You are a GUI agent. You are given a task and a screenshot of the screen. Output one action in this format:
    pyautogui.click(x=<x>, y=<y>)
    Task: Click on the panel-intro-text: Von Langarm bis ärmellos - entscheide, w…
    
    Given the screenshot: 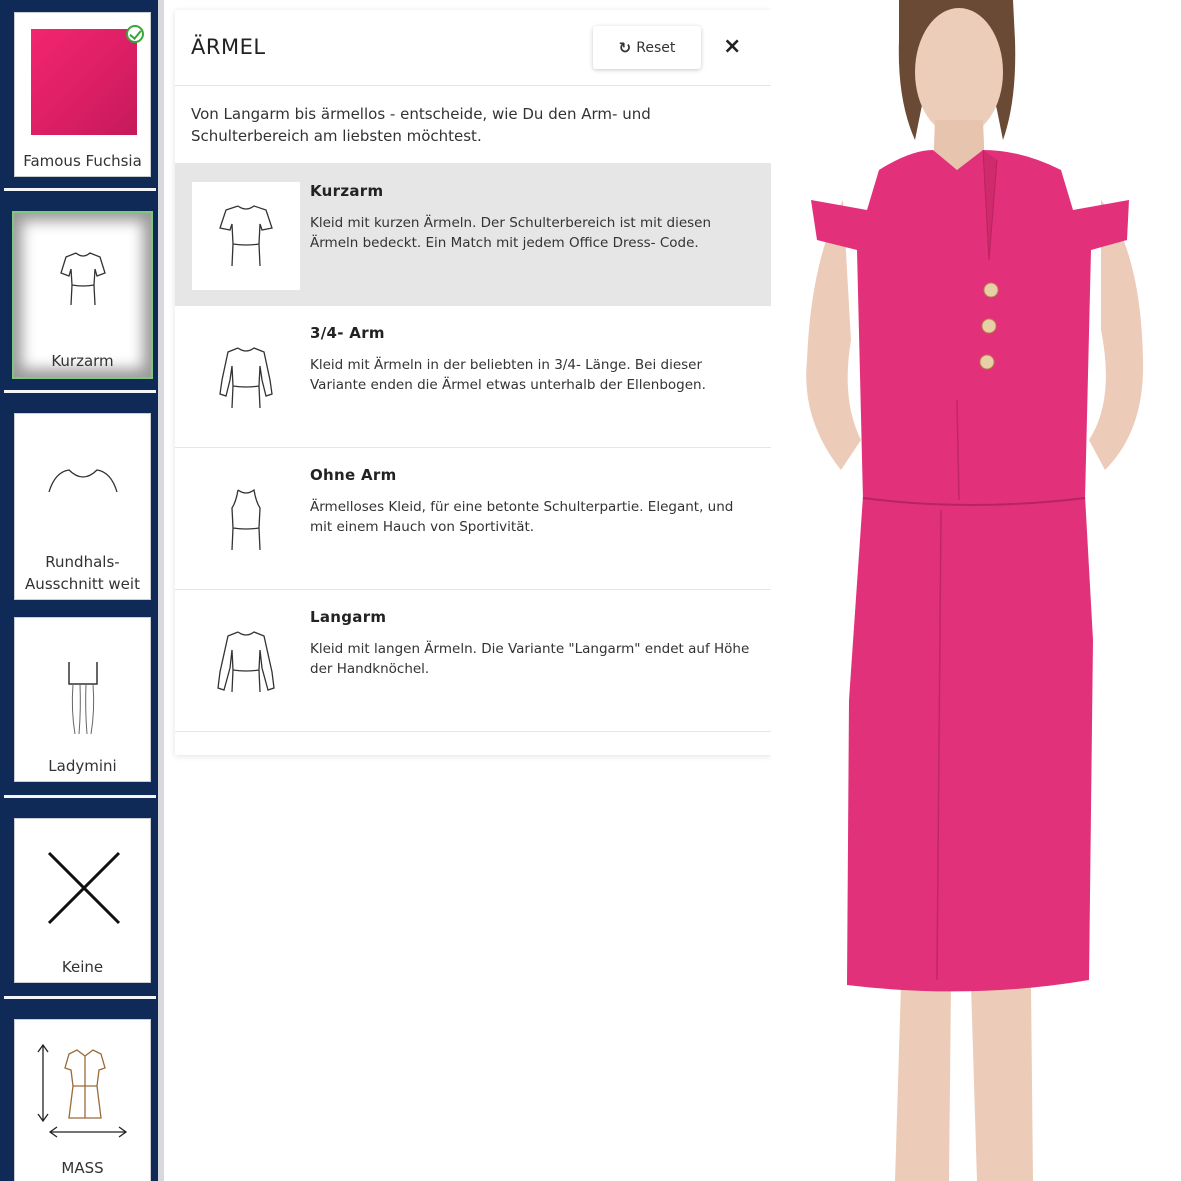 What is the action you would take?
    pyautogui.click(x=421, y=125)
    